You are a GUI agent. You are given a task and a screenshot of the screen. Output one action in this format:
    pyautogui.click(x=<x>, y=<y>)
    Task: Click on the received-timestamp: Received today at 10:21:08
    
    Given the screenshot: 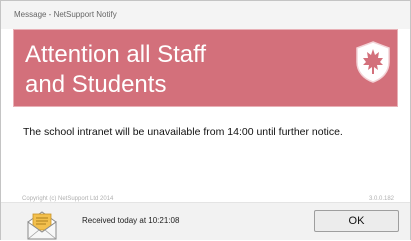 What is the action you would take?
    pyautogui.click(x=131, y=220)
    